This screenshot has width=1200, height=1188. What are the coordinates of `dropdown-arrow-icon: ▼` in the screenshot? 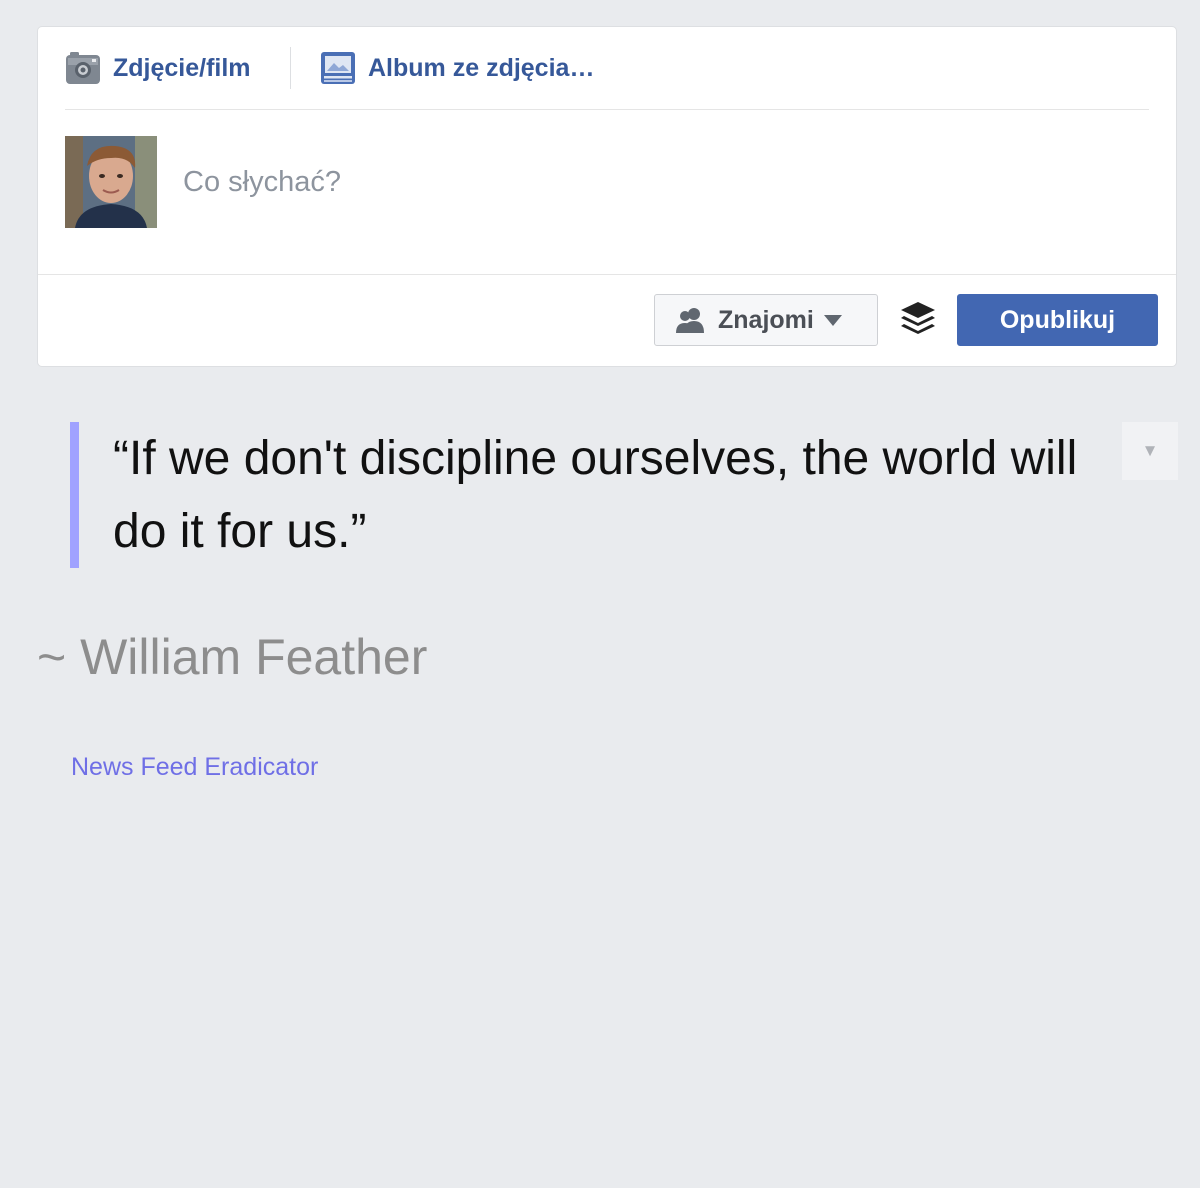 It's located at (1150, 450).